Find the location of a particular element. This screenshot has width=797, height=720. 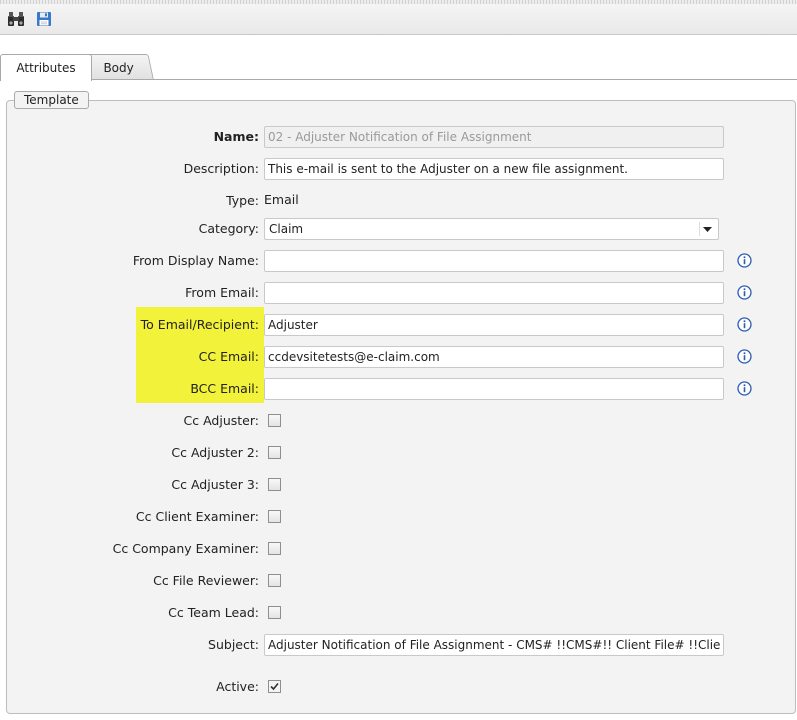

tab-attributes: Attributes is located at coordinates (46, 67).